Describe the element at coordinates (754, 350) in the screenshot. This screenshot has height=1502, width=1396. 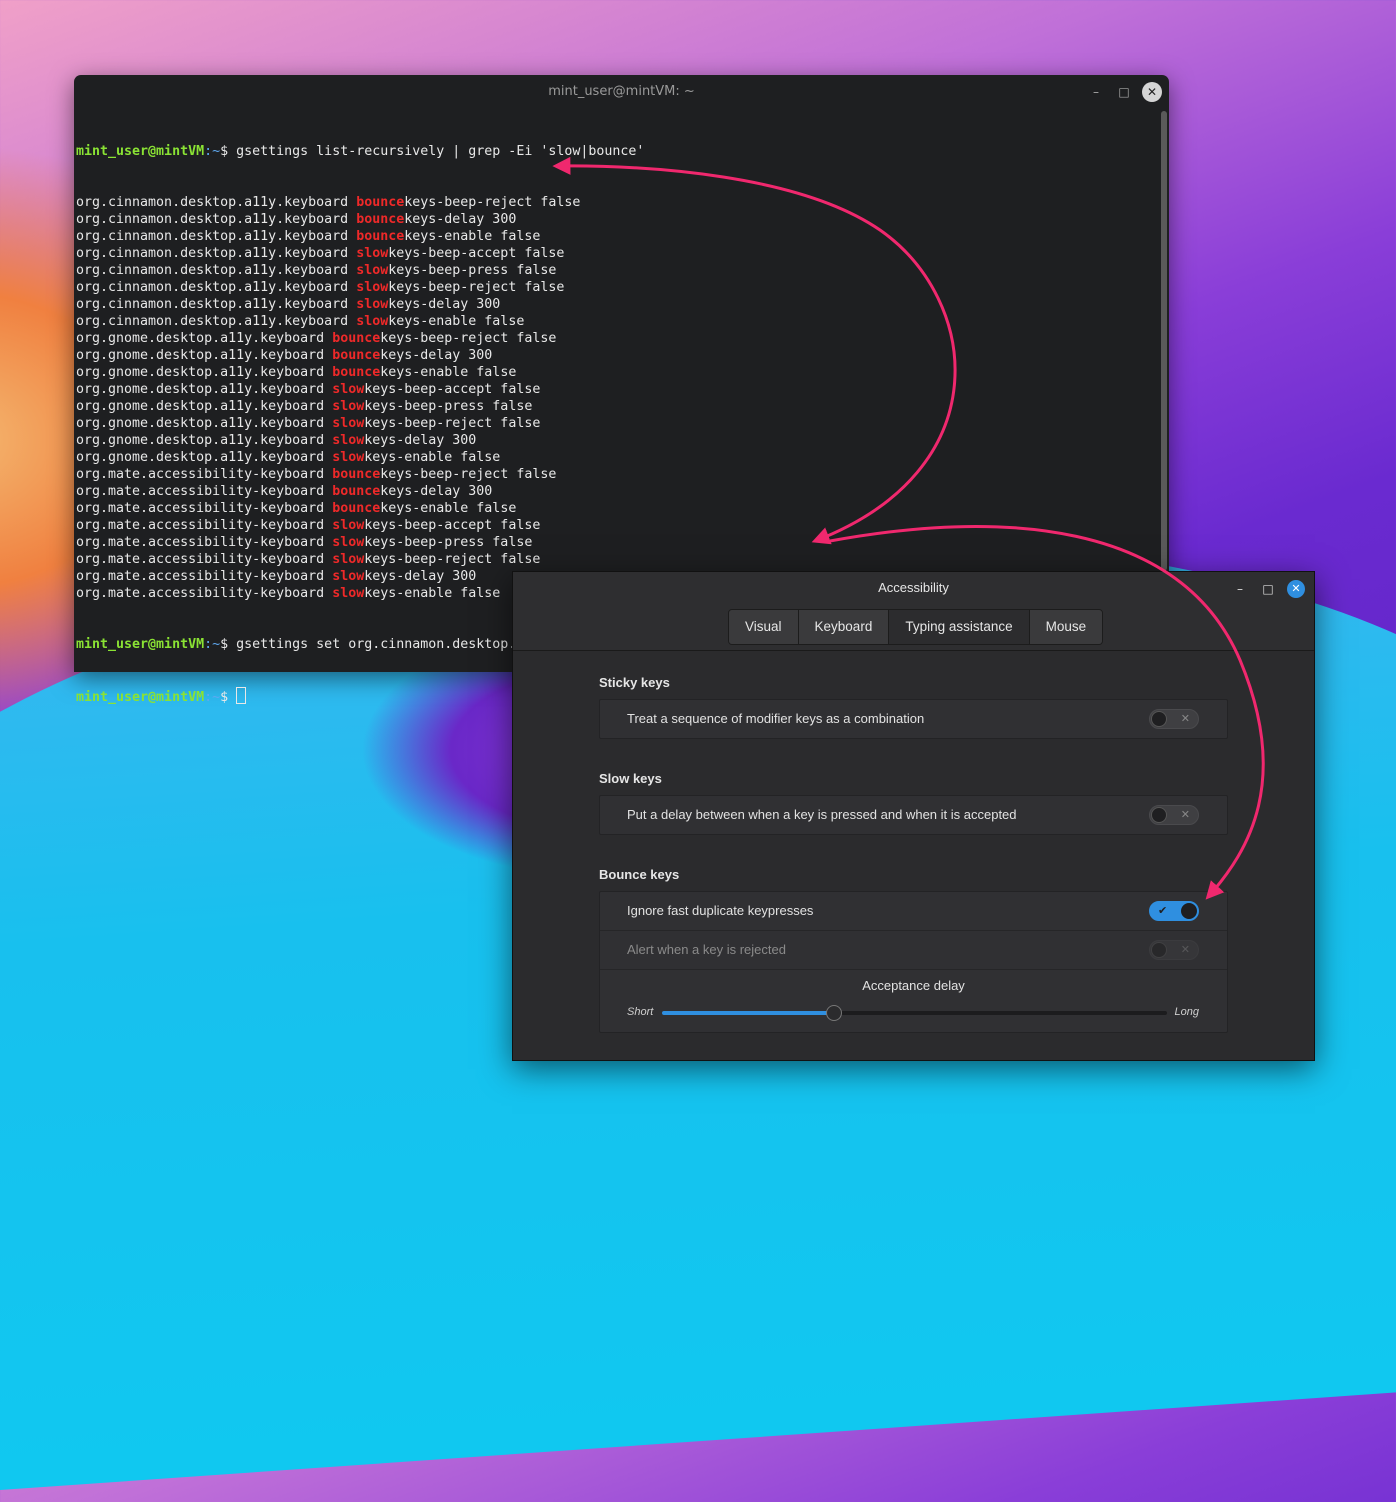
I see `arrow-terminal-link` at that location.